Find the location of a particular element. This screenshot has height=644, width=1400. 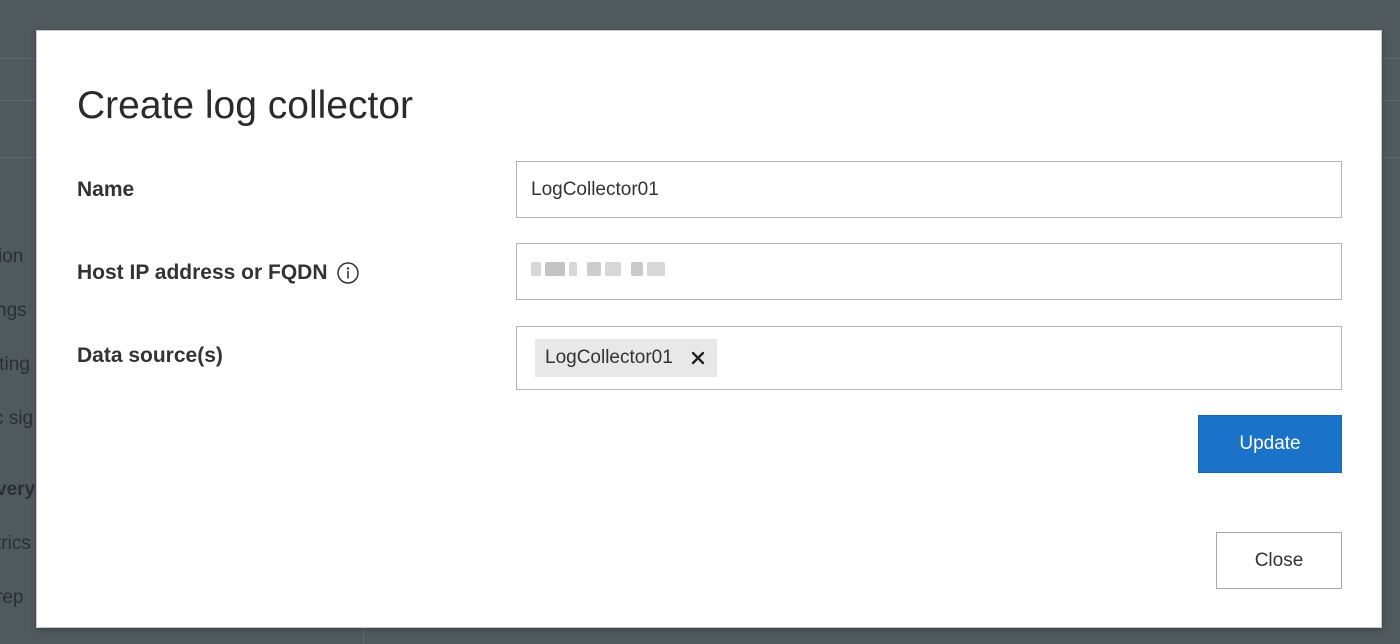

data-source-tag-label: LogCollector01 is located at coordinates (609, 357).